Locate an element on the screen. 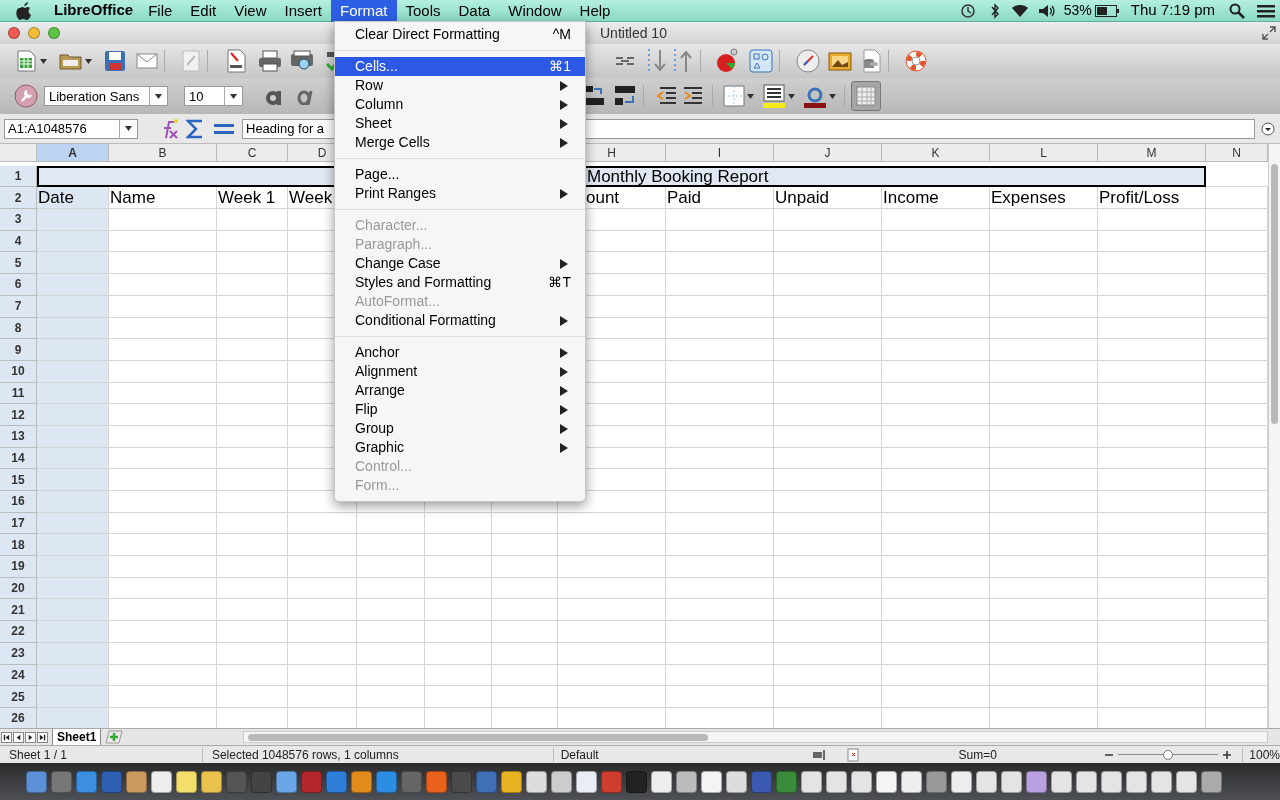 This screenshot has width=1280, height=800. row-header: 8 is located at coordinates (18, 328).